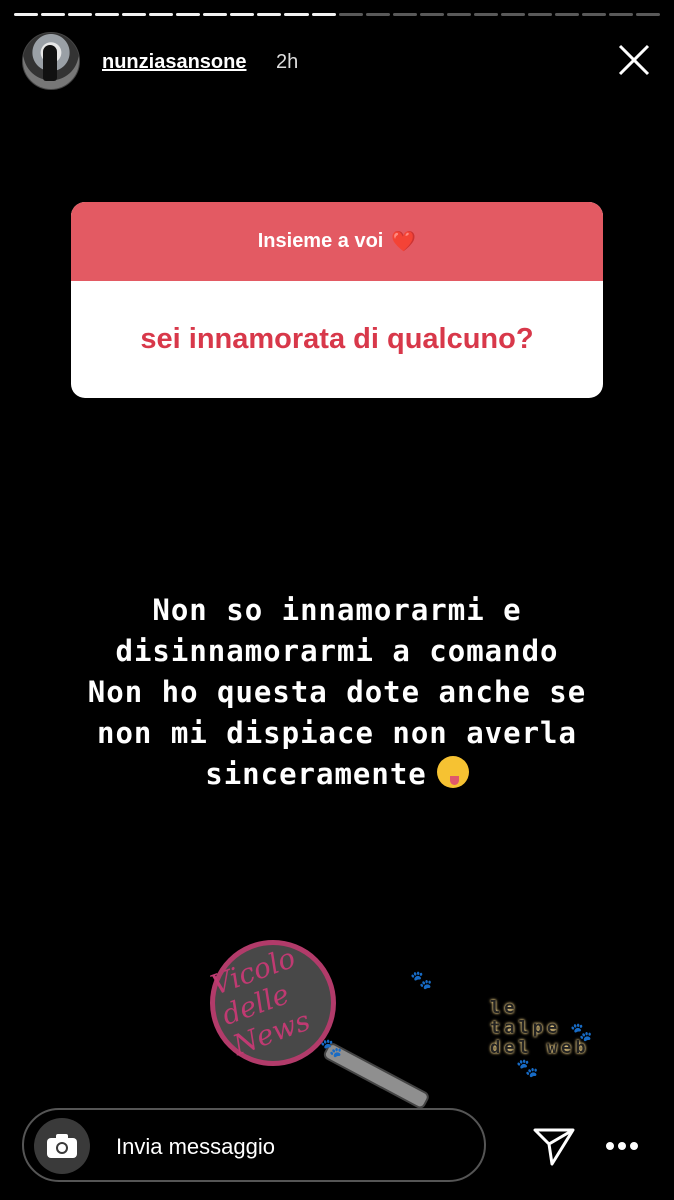  What do you see at coordinates (316, 774) in the screenshot?
I see `answer-line: sinceramente` at bounding box center [316, 774].